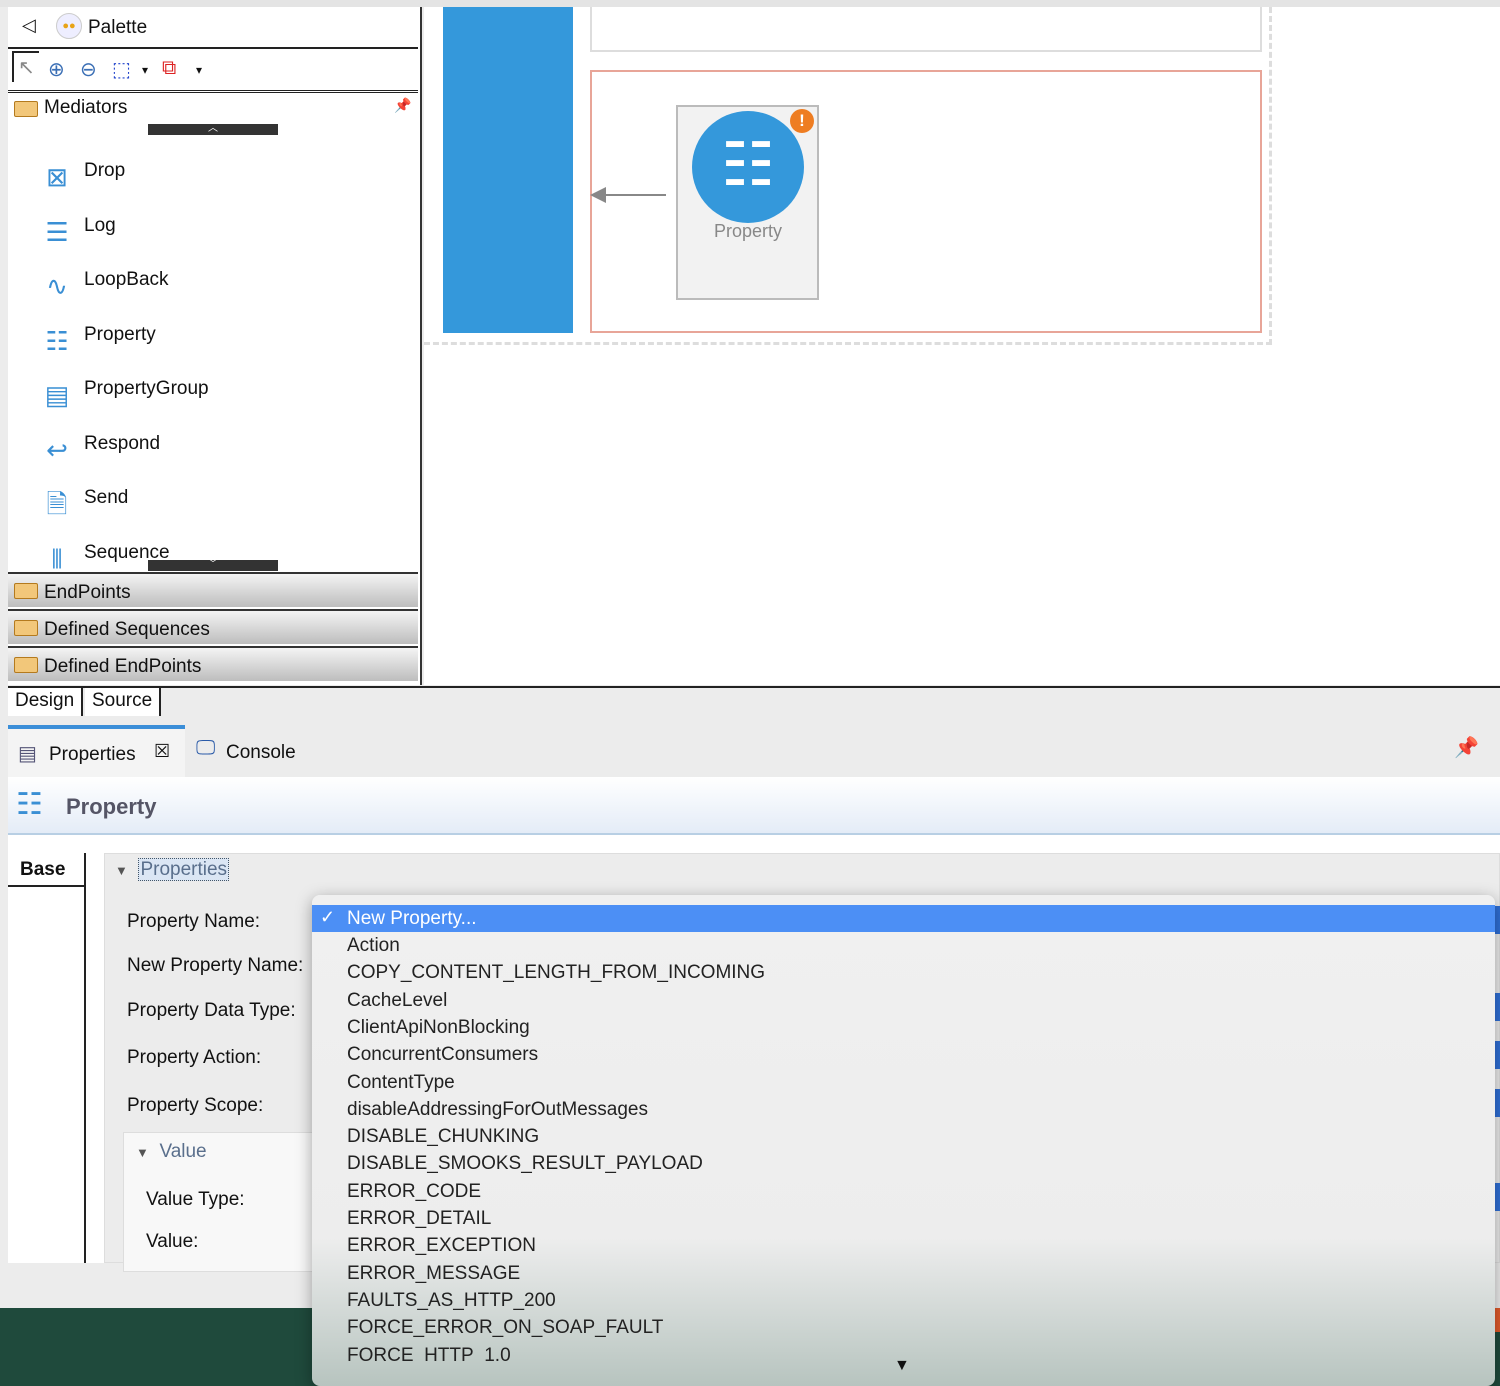  Describe the element at coordinates (69, 26) in the screenshot. I see `palette-icon: ●●` at that location.